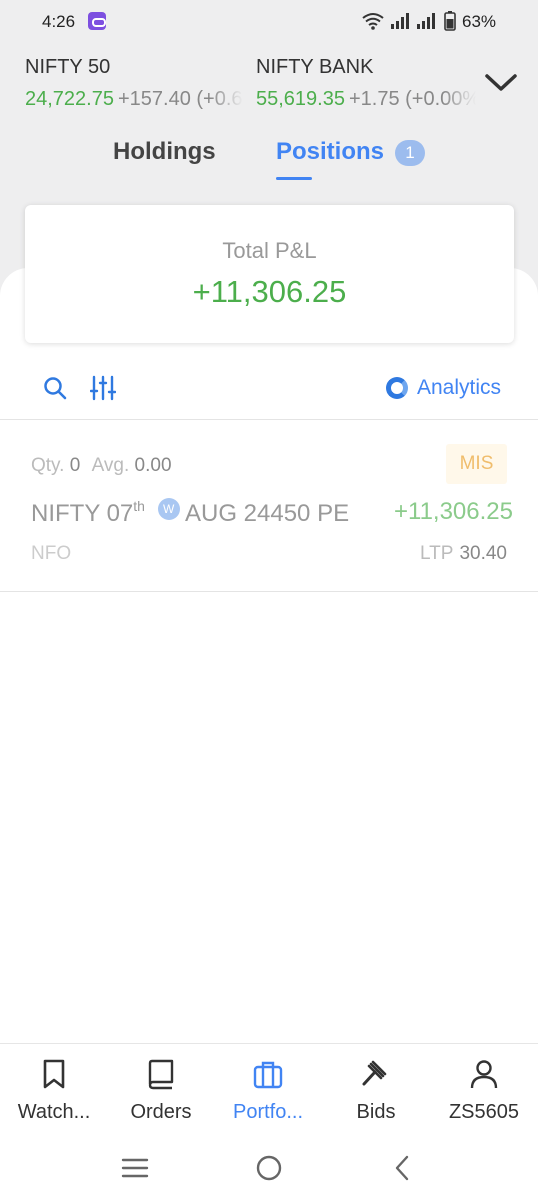  Describe the element at coordinates (412, 99) in the screenshot. I see `index-change: +1.75 (+0.00%)` at that location.